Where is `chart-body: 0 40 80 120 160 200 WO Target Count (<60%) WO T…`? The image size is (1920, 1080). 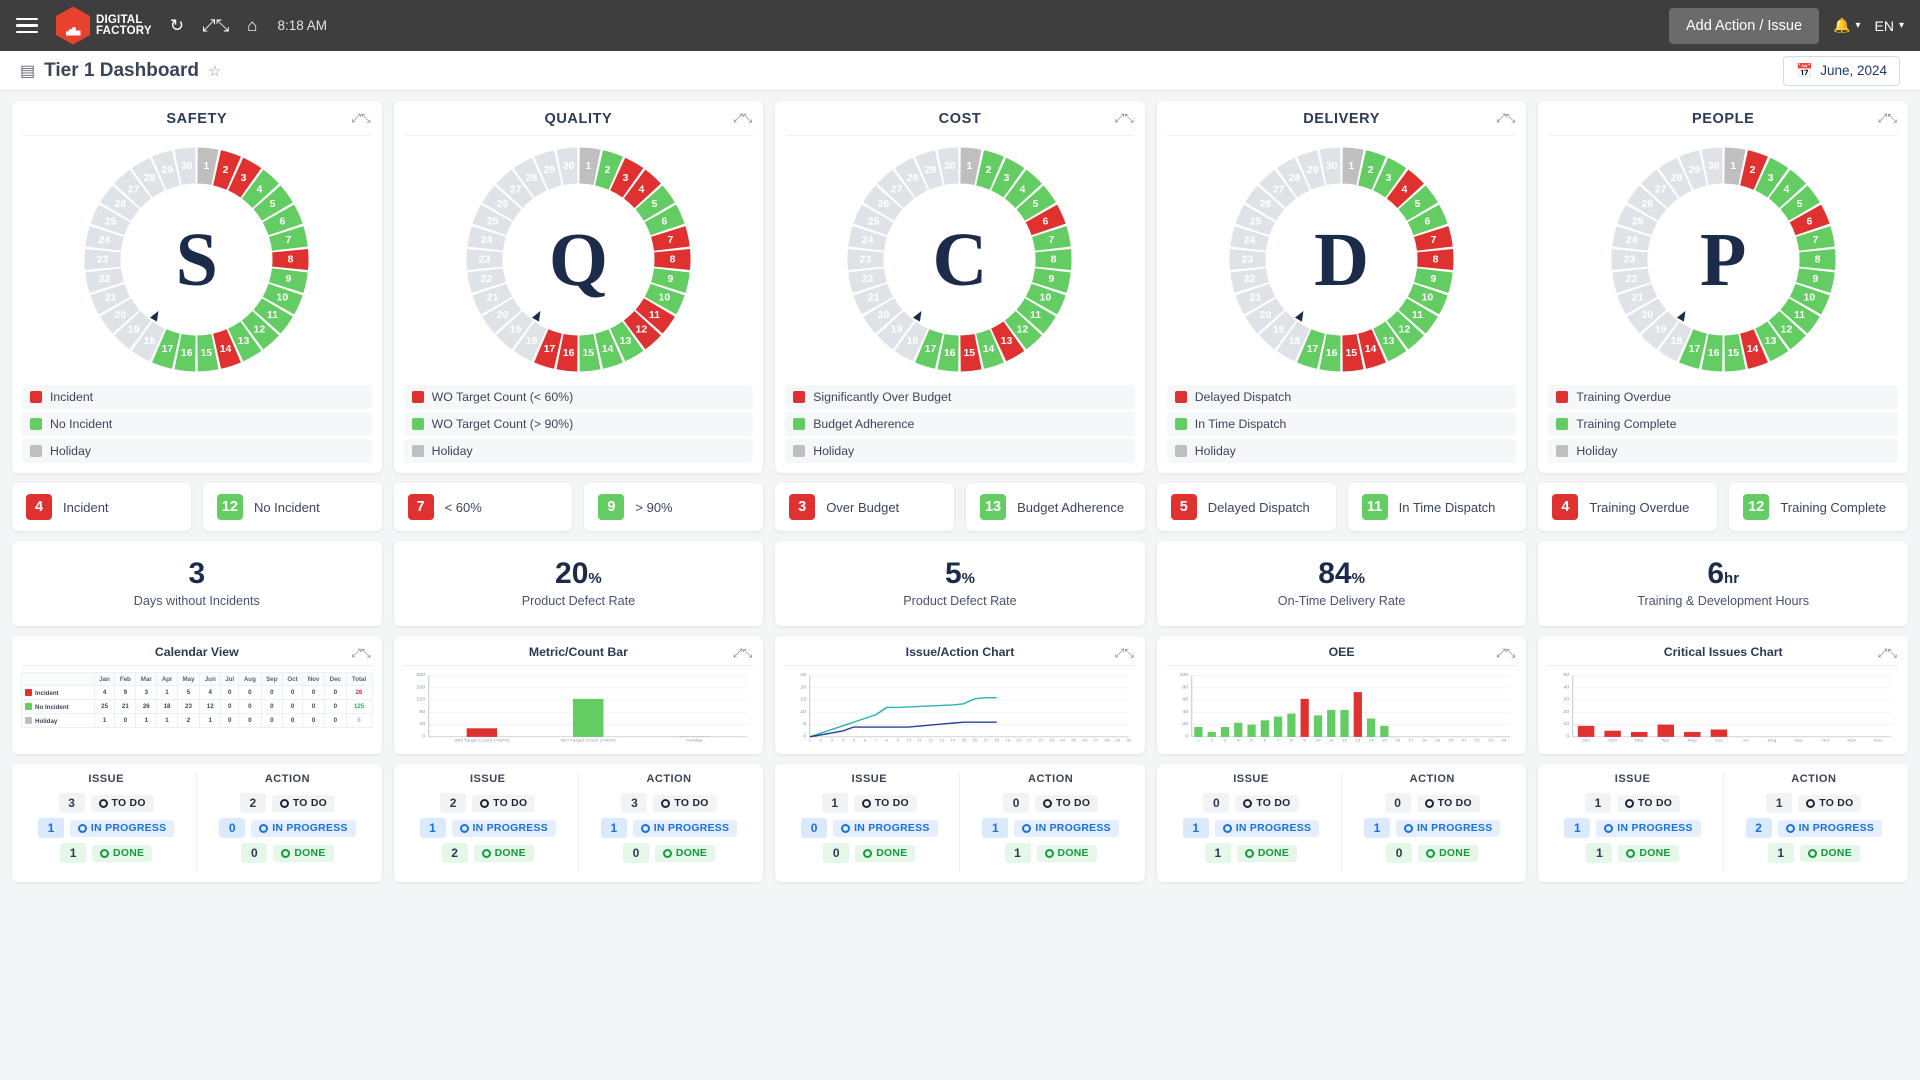 chart-body: 0 40 80 120 160 200 WO Target Count (<60%) WO T… is located at coordinates (579, 707).